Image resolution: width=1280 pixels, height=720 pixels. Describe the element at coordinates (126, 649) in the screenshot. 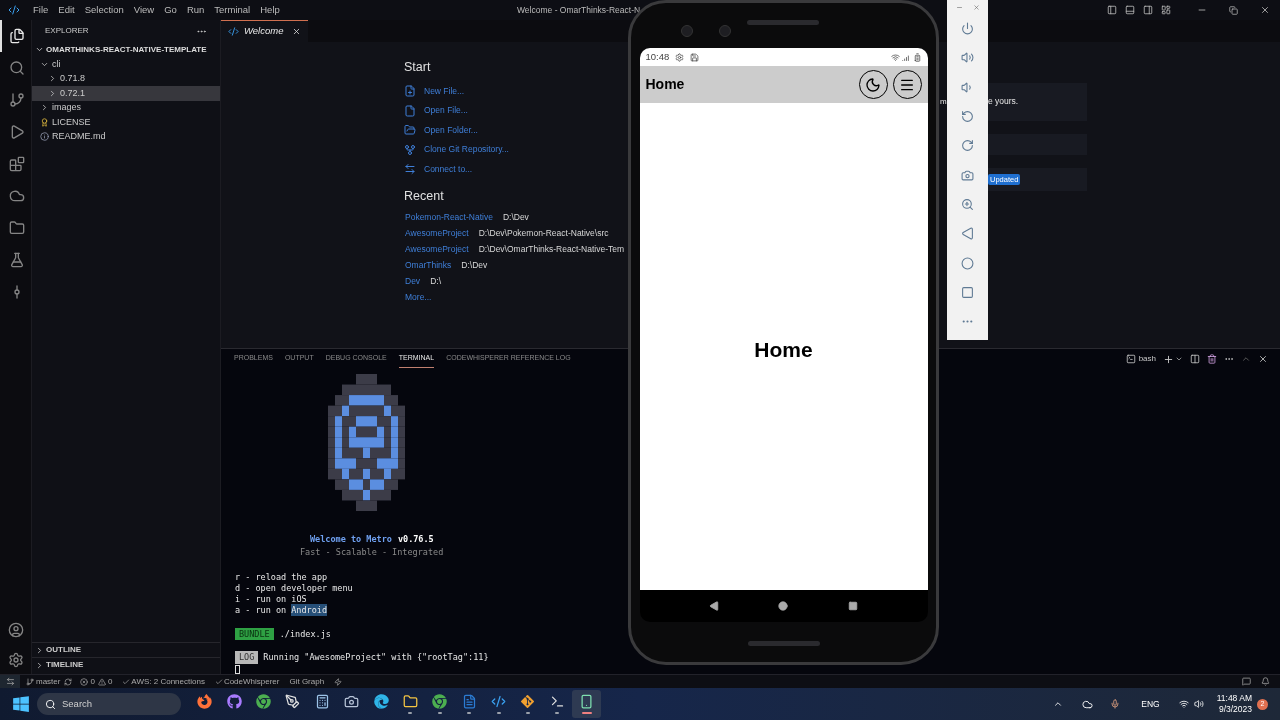

I see `section-header: OUTLINE` at that location.